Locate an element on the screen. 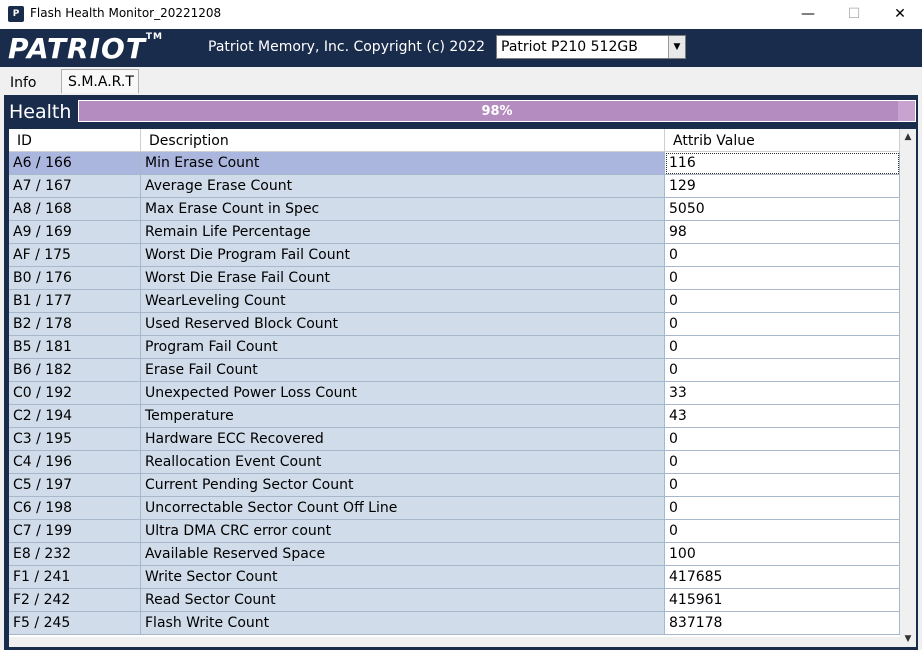  cell-description: Current Pending Sector Count is located at coordinates (403, 485).